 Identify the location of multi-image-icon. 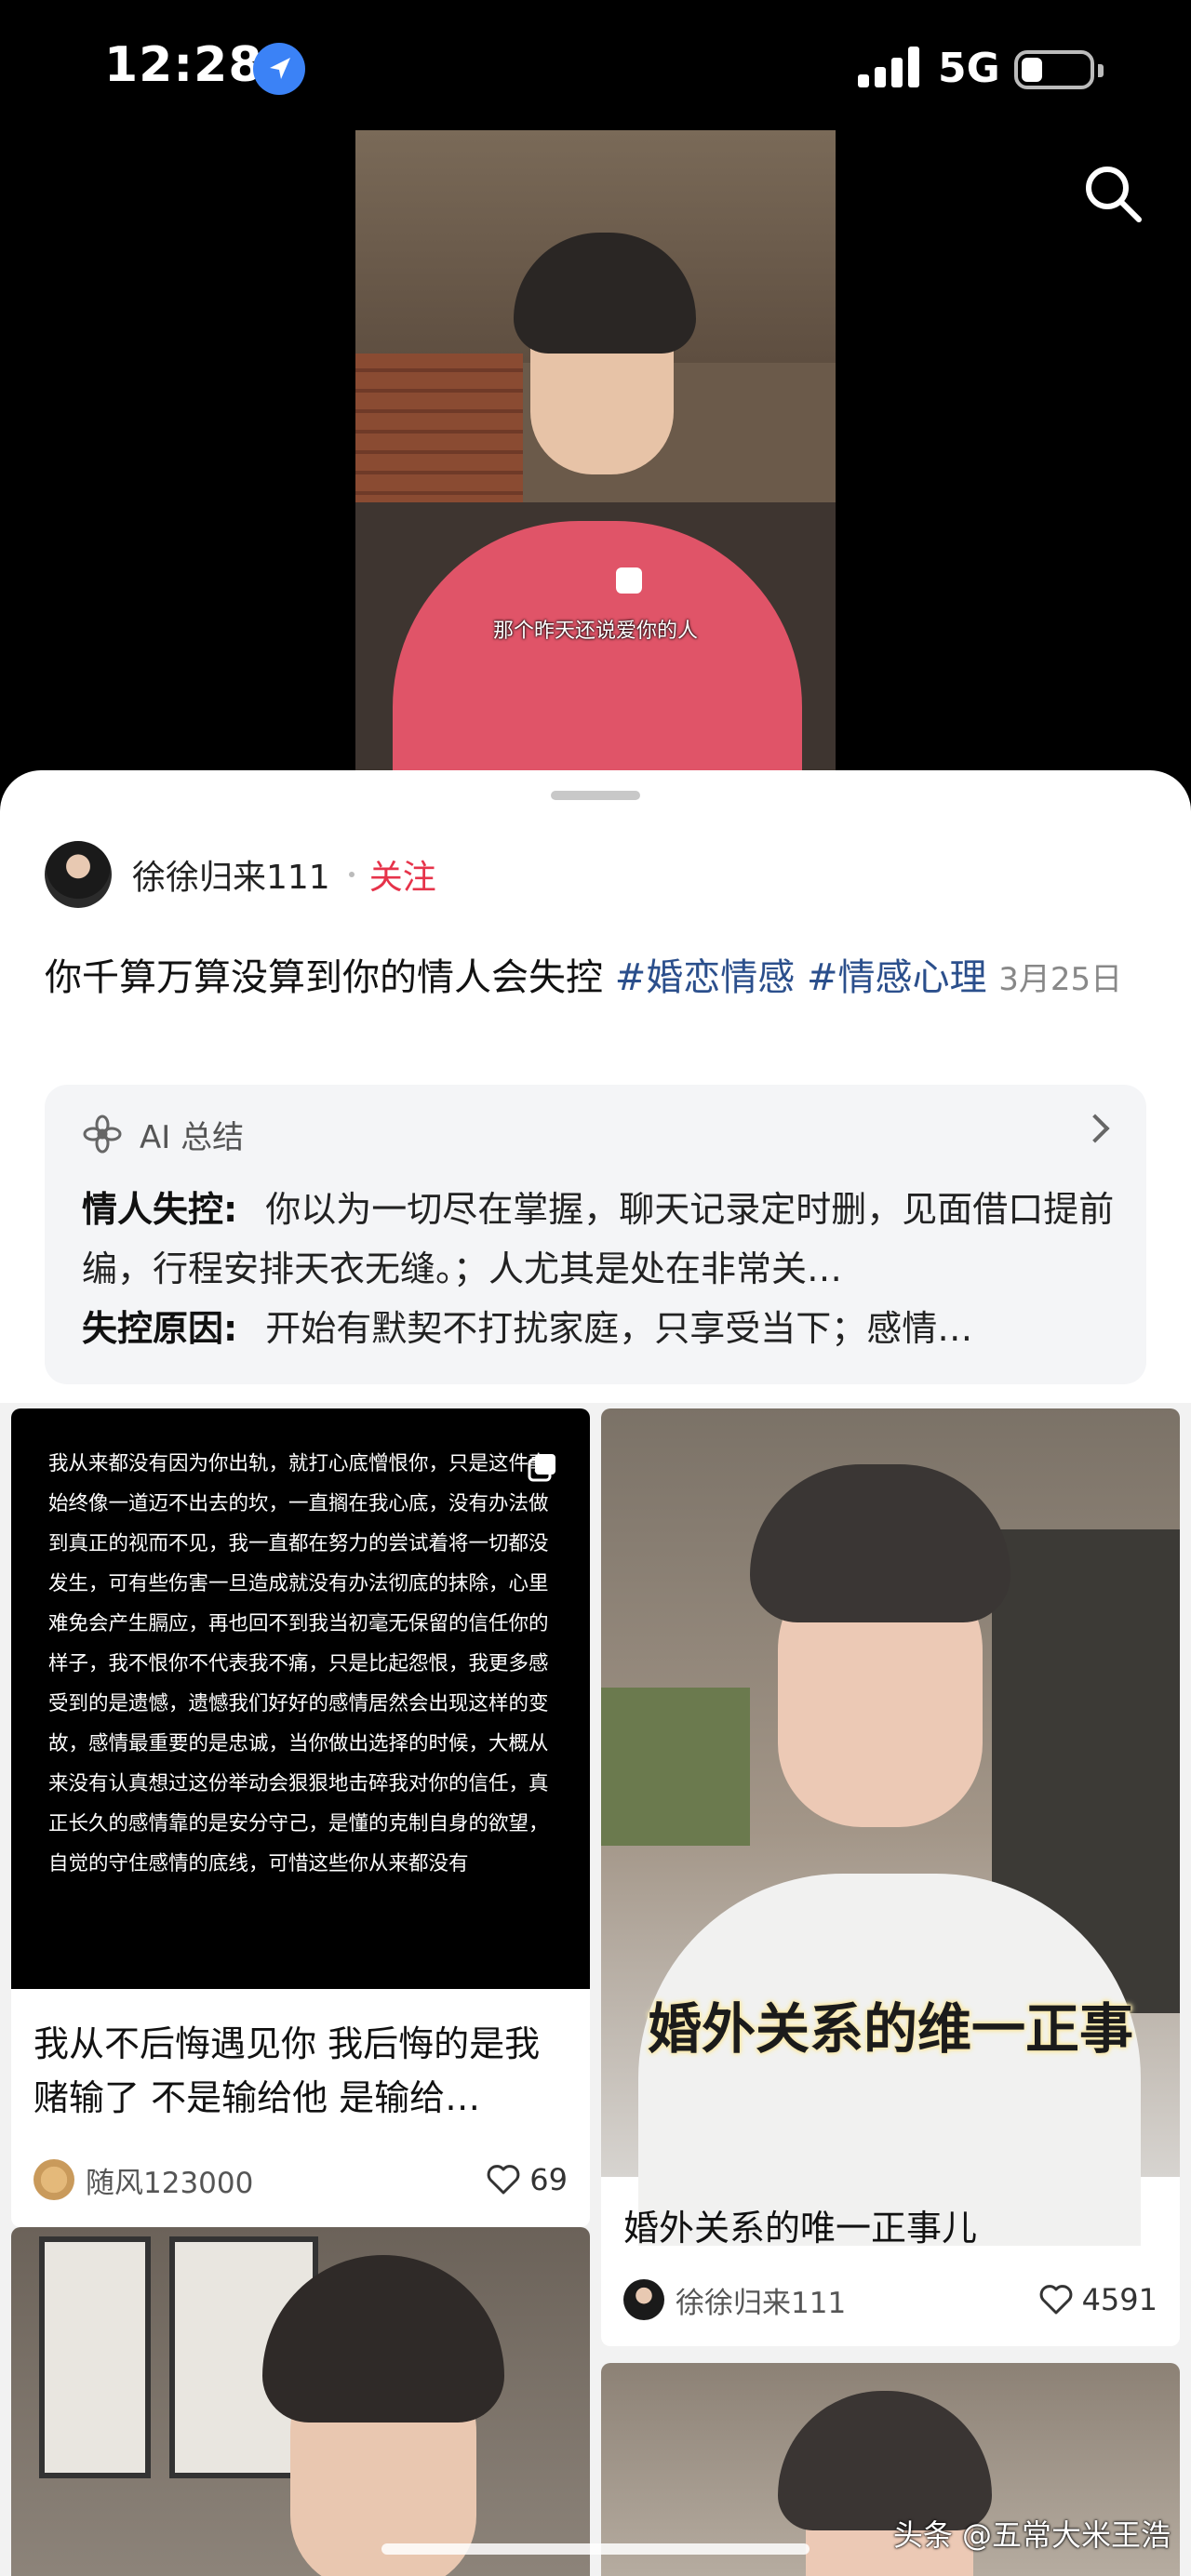
(542, 1467).